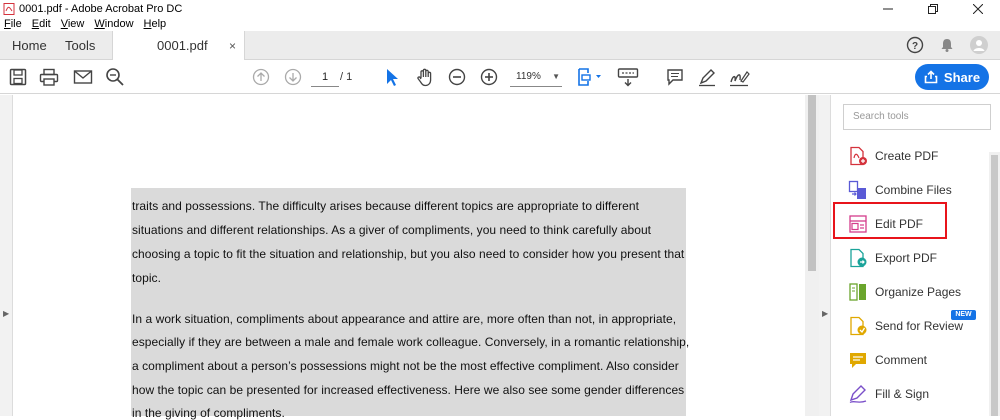 The image size is (1000, 420). What do you see at coordinates (913, 190) in the screenshot?
I see `tool-label: Combine Files` at bounding box center [913, 190].